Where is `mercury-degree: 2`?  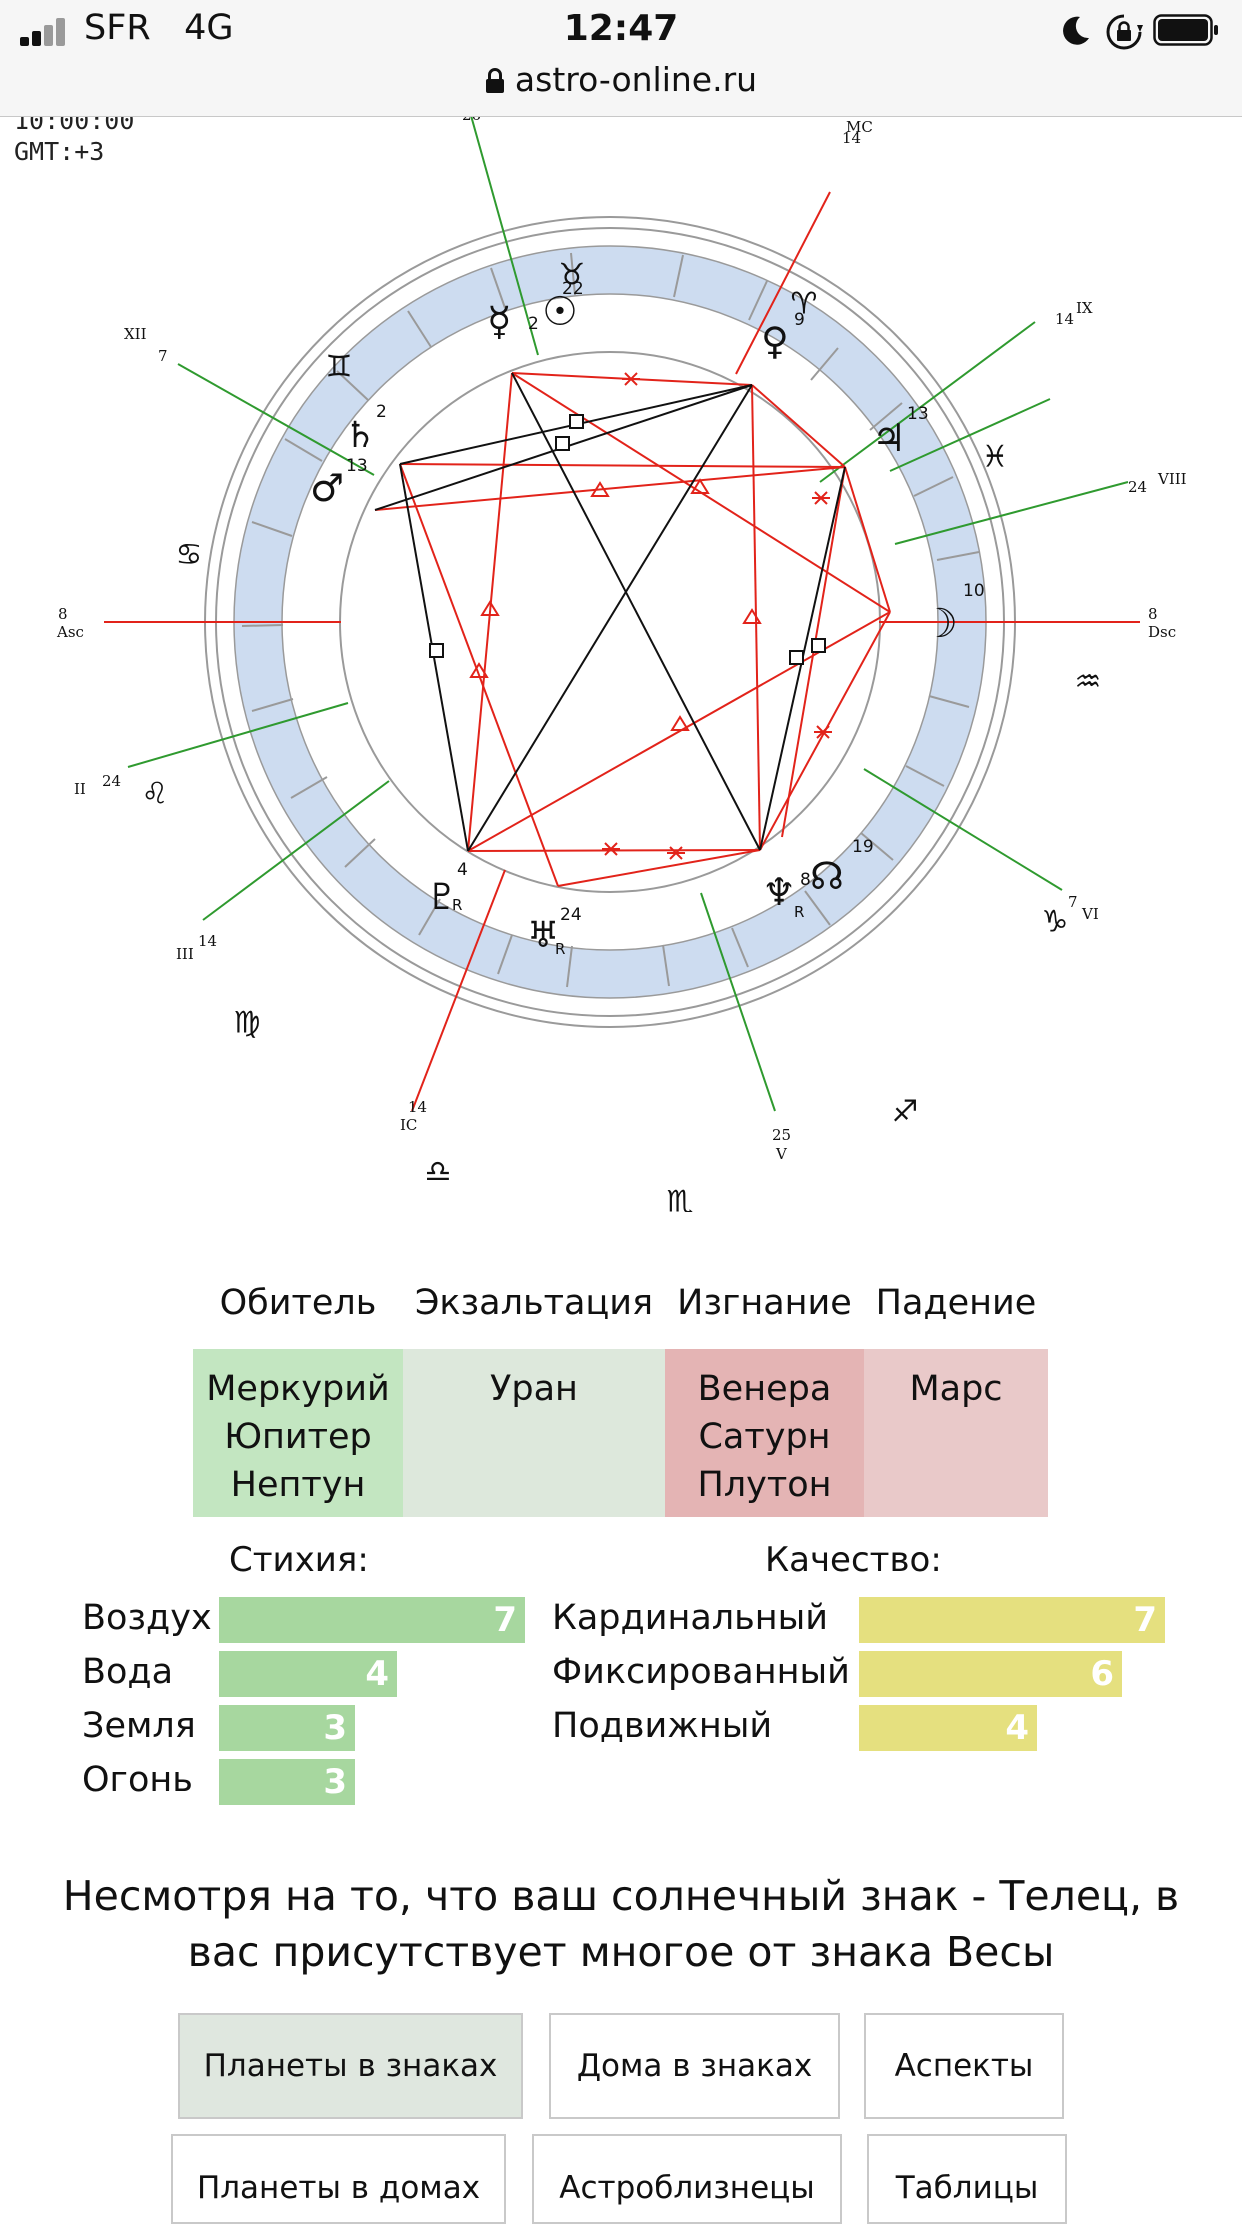
mercury-degree: 2 is located at coordinates (533, 324).